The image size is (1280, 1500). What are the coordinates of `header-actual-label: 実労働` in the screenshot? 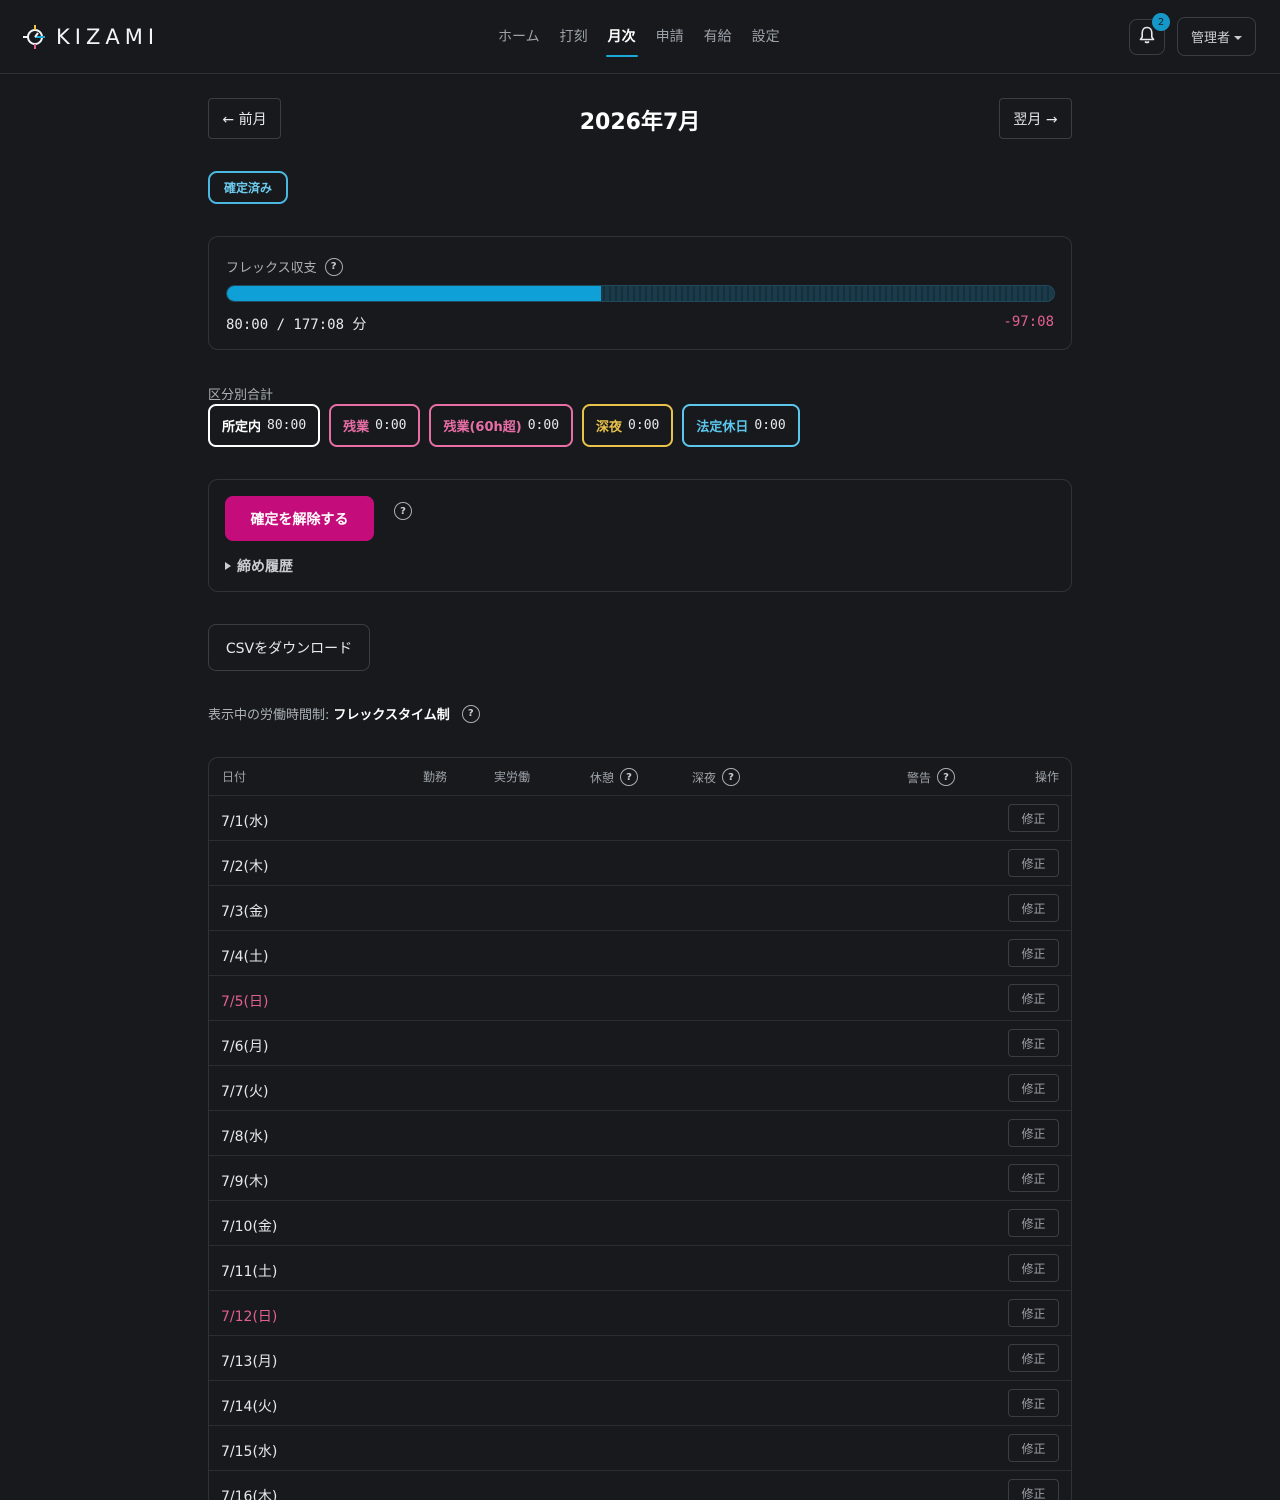 It's located at (512, 777).